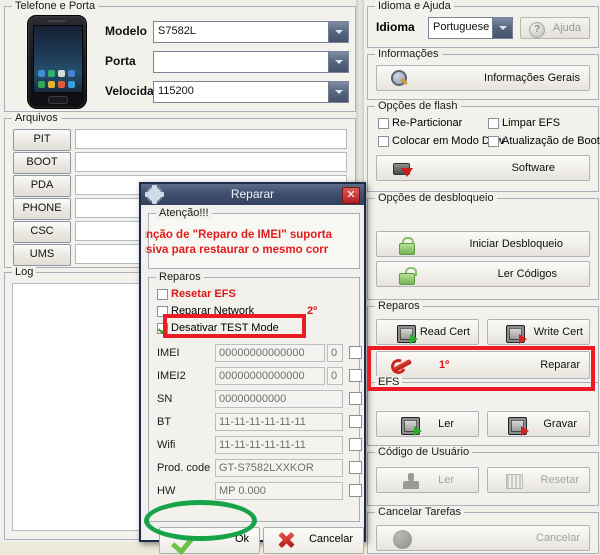 The image size is (600, 555). What do you see at coordinates (538, 480) in the screenshot?
I see `user-code-reset-button: Resetar` at bounding box center [538, 480].